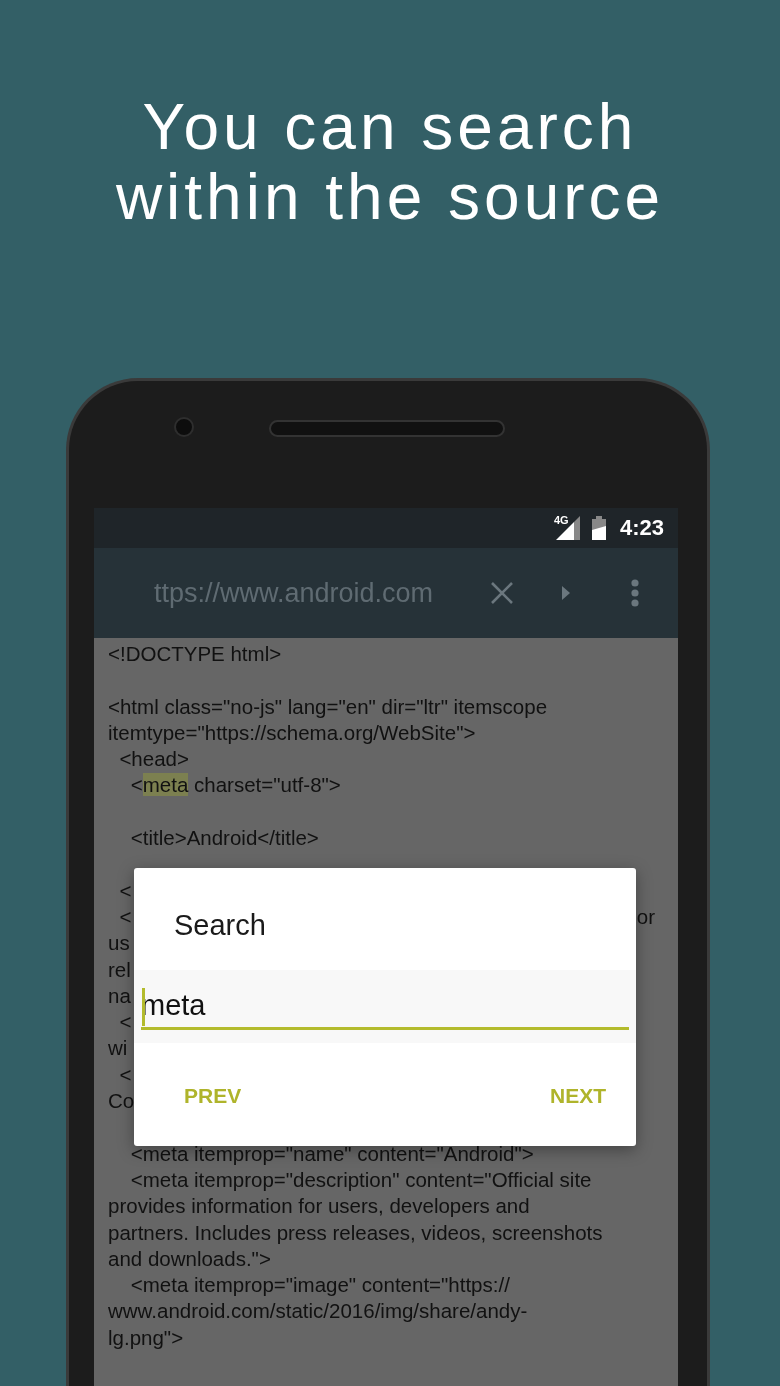 This screenshot has height=1386, width=780. Describe the element at coordinates (119, 995) in the screenshot. I see `code-line: na` at that location.